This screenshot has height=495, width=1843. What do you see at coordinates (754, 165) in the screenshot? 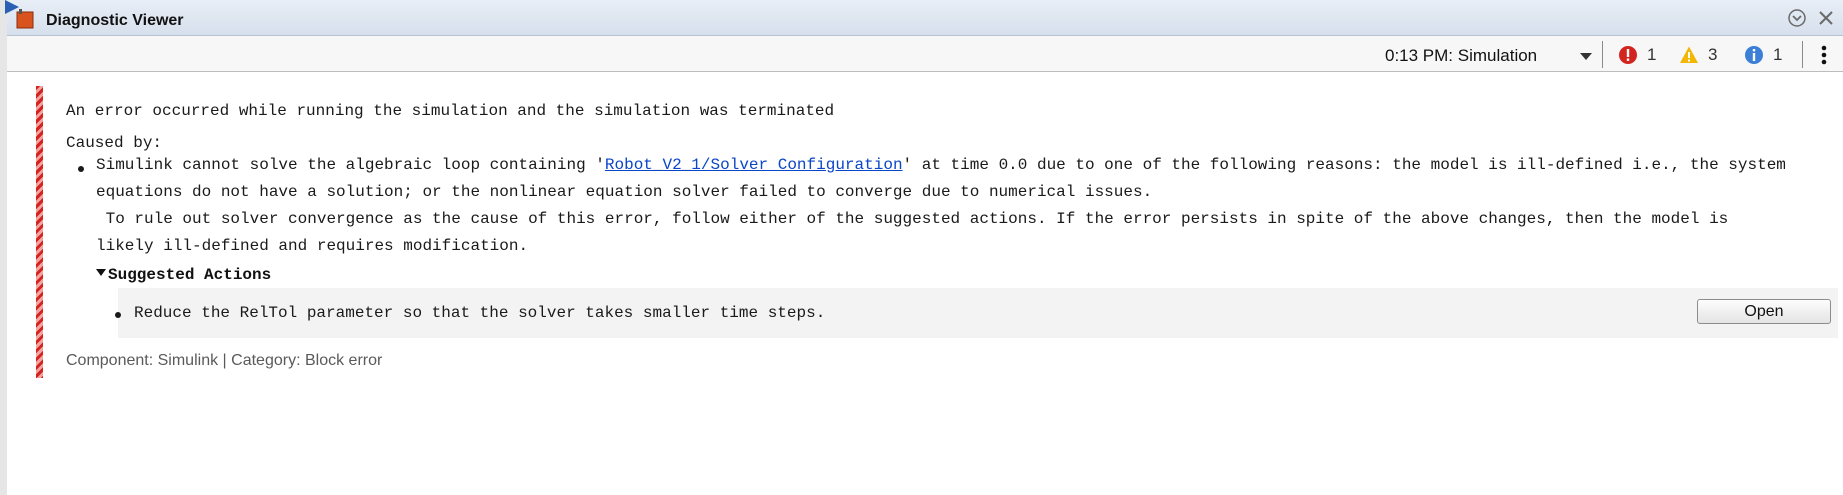
I see `solver-configuration-link: Robot_V2_1/Solver Configuration` at bounding box center [754, 165].